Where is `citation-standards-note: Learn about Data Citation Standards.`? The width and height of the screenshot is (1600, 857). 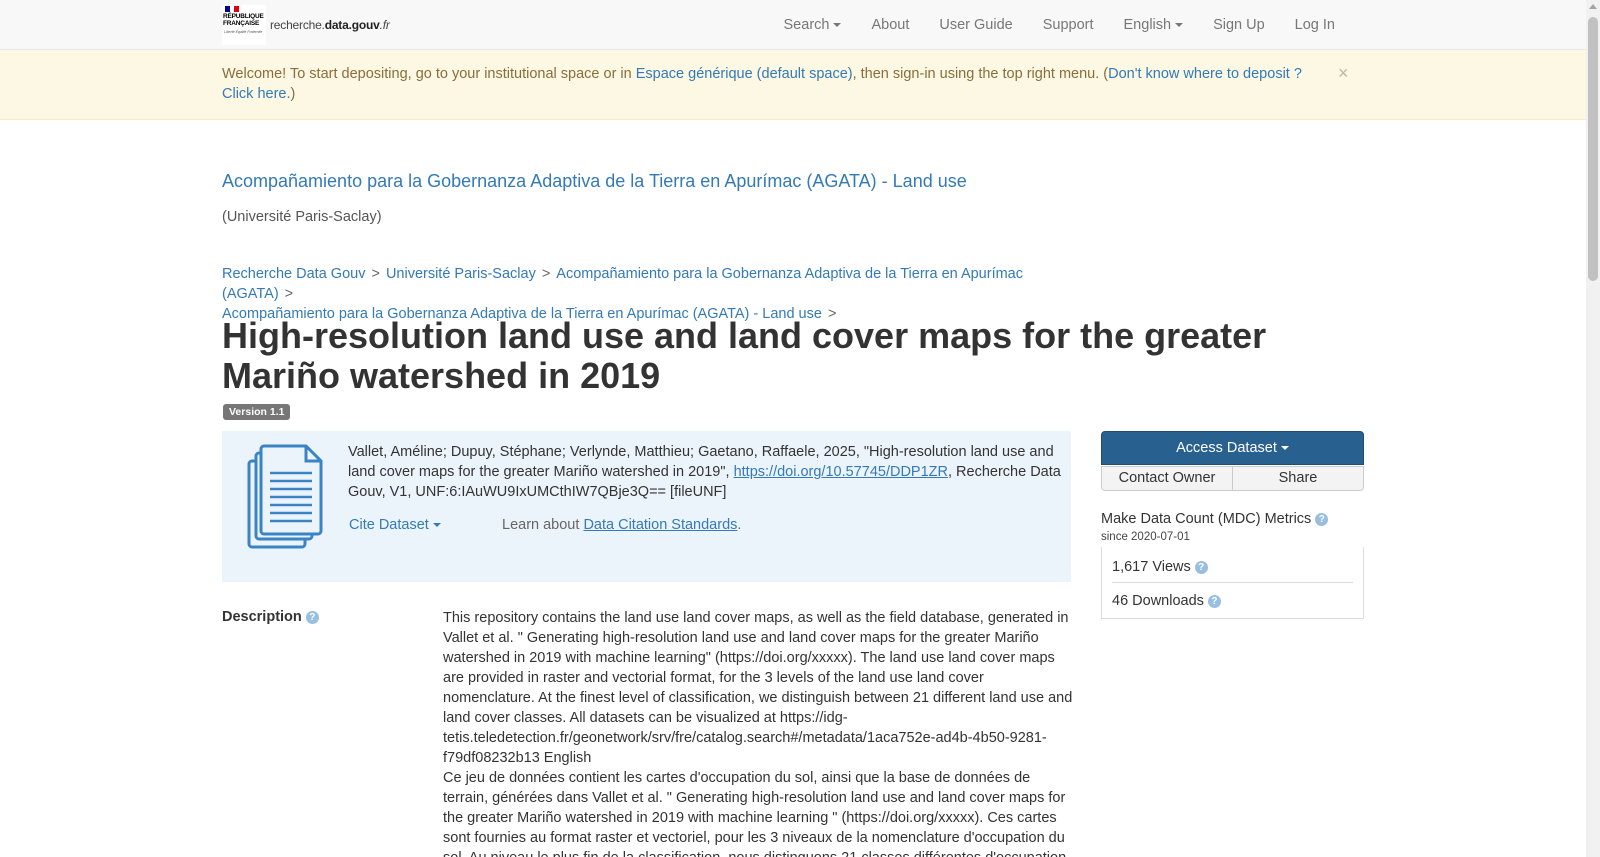 citation-standards-note: Learn about Data Citation Standards. is located at coordinates (622, 525).